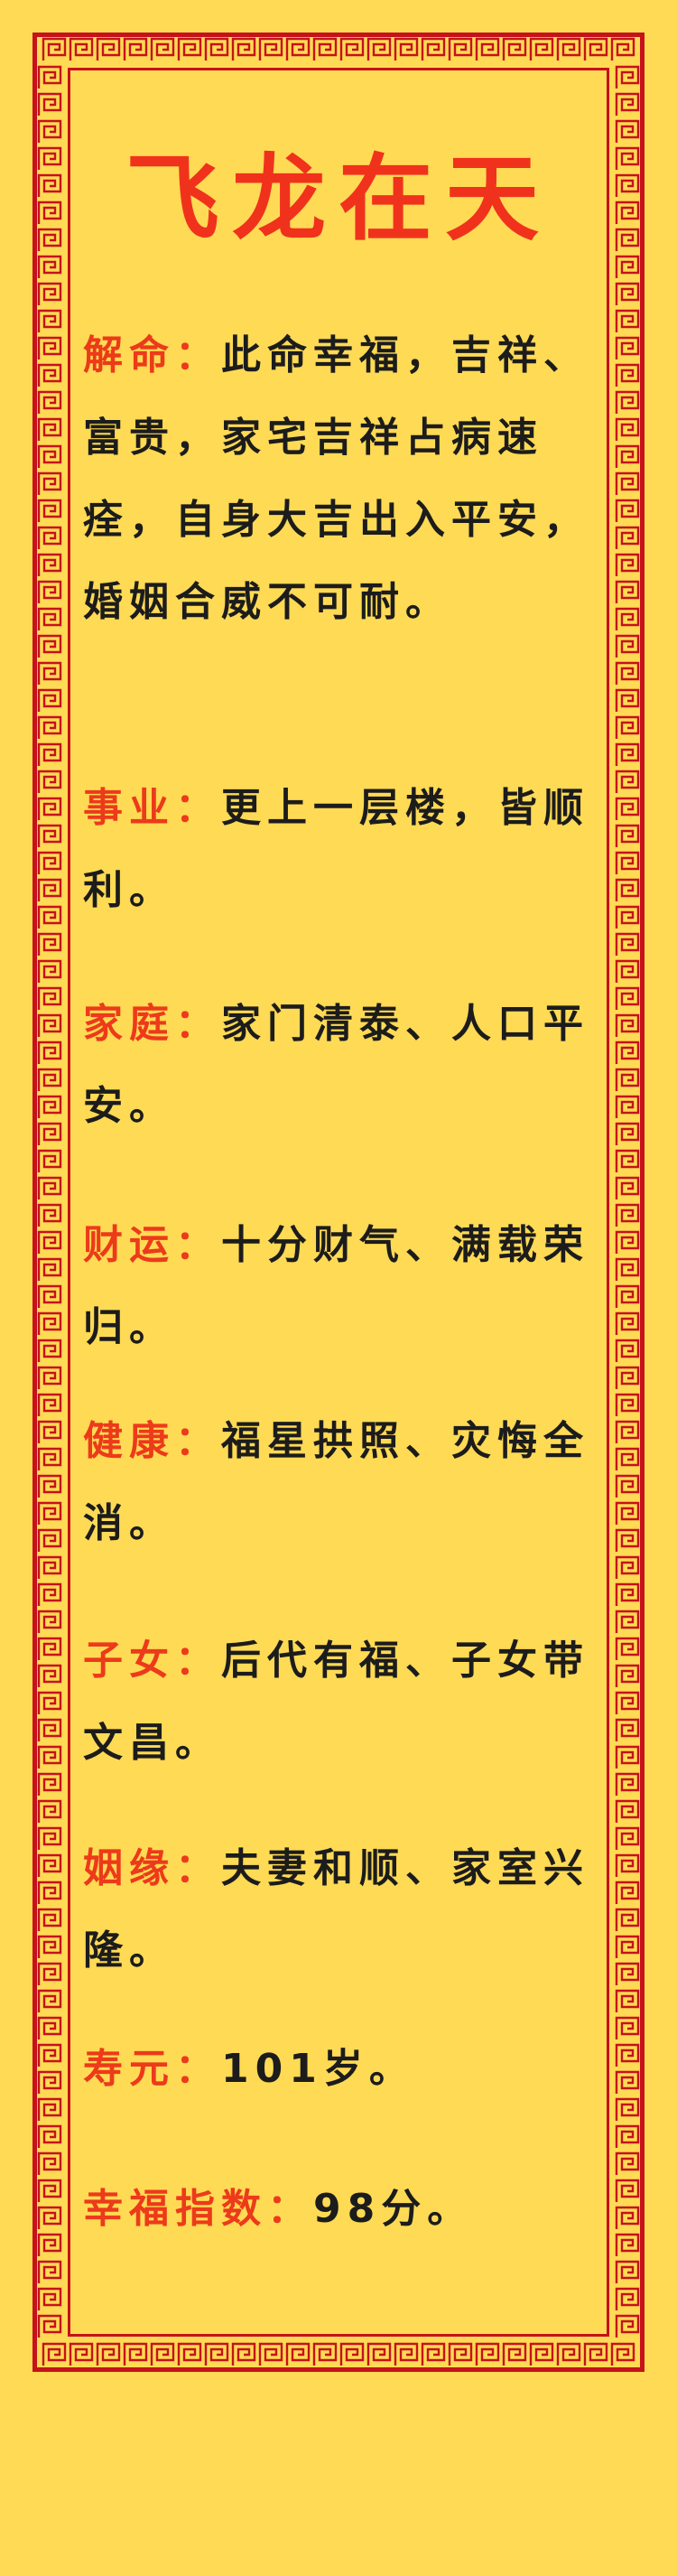  I want to click on section-text: 101岁。, so click(318, 2069).